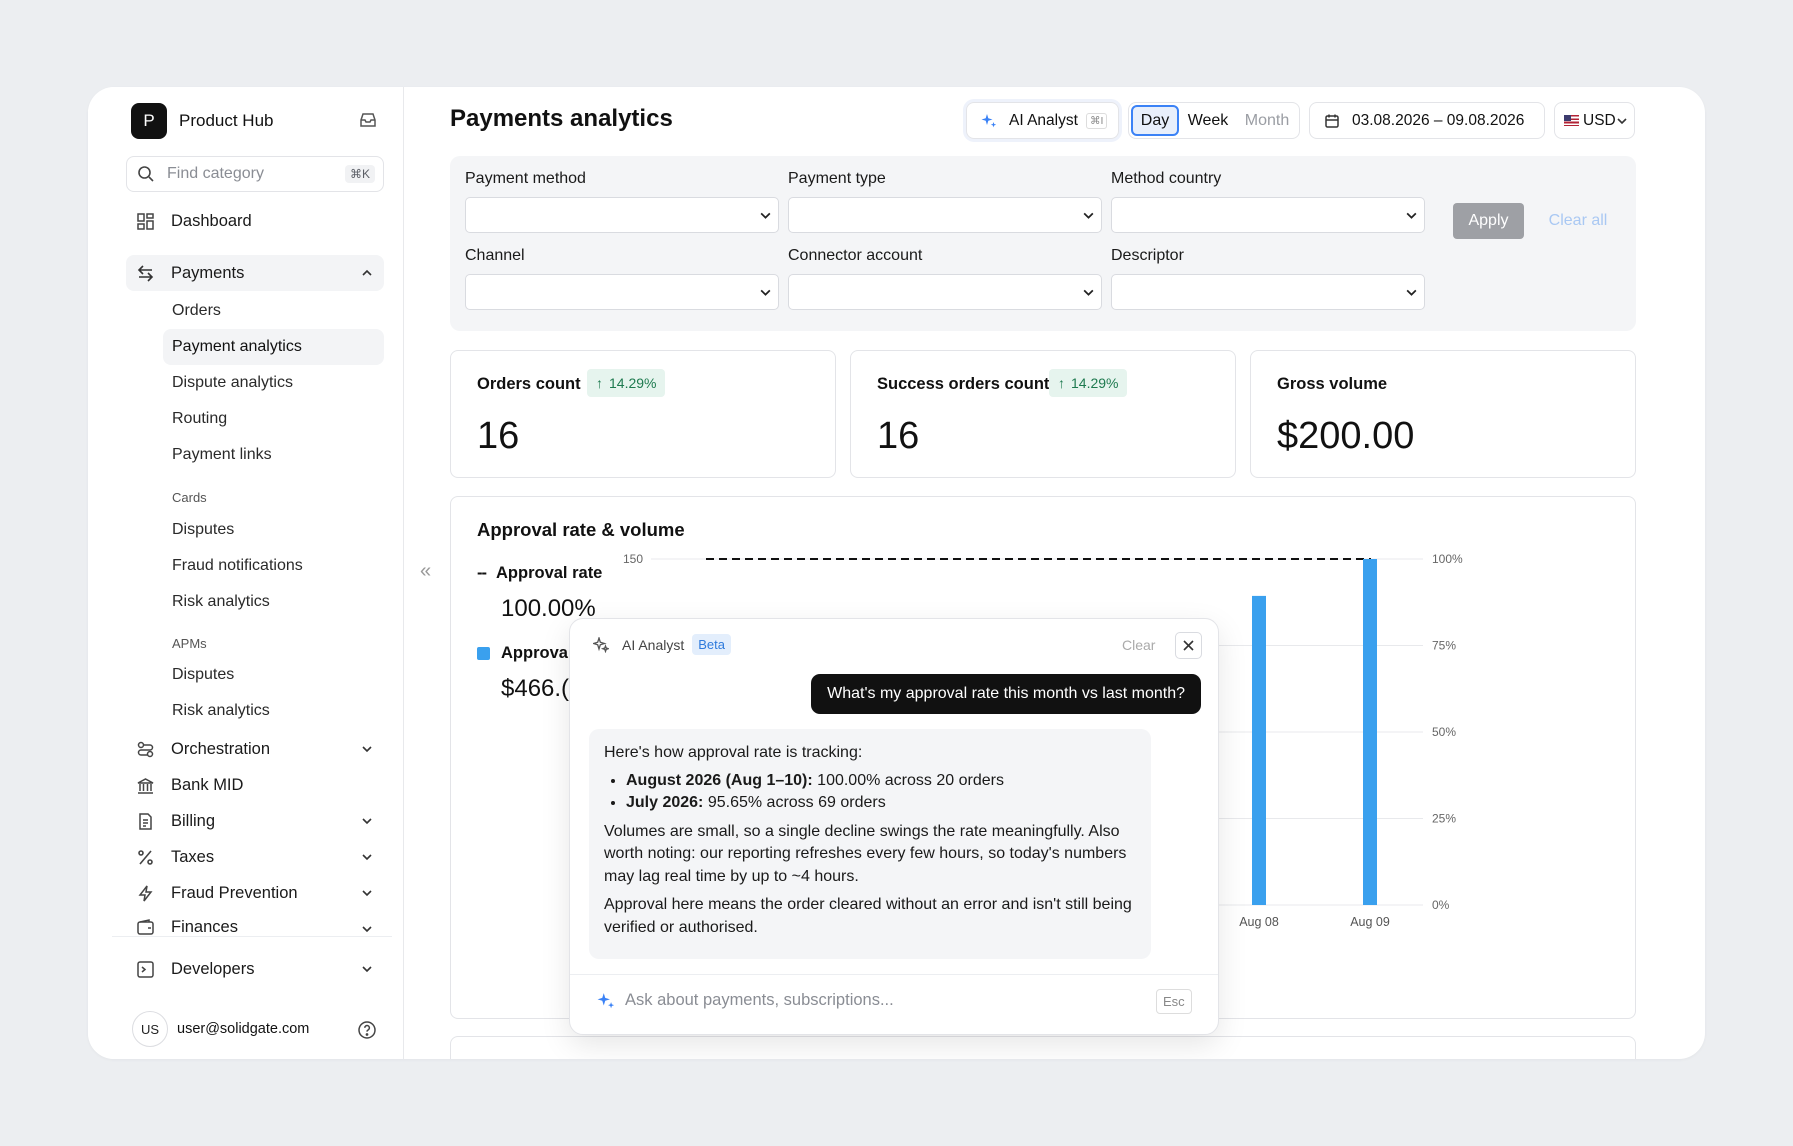 This screenshot has height=1146, width=1793. I want to click on ai-analyst-shortcut: ⌘I, so click(1096, 120).